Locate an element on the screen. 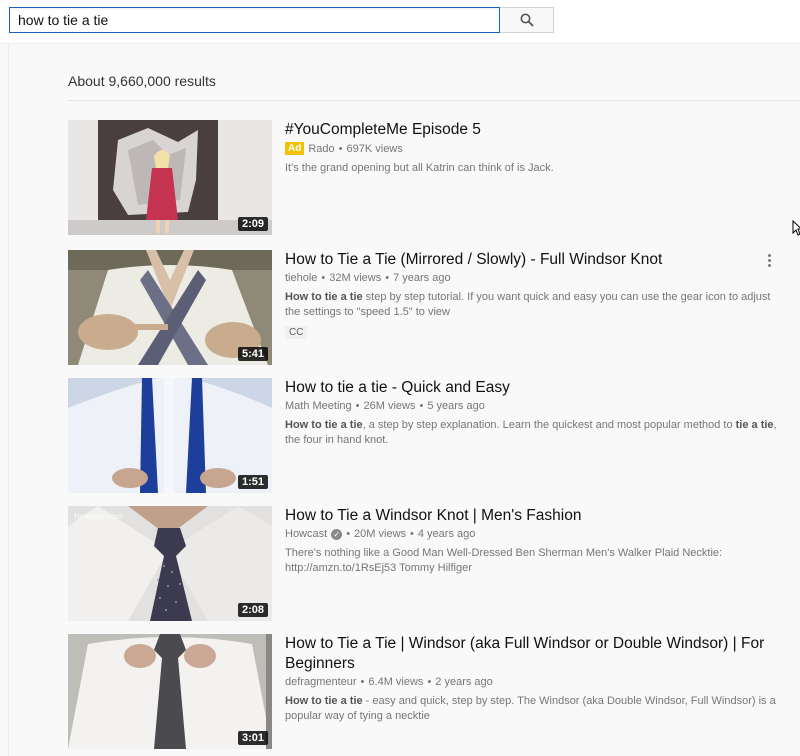  search-button is located at coordinates (527, 20).